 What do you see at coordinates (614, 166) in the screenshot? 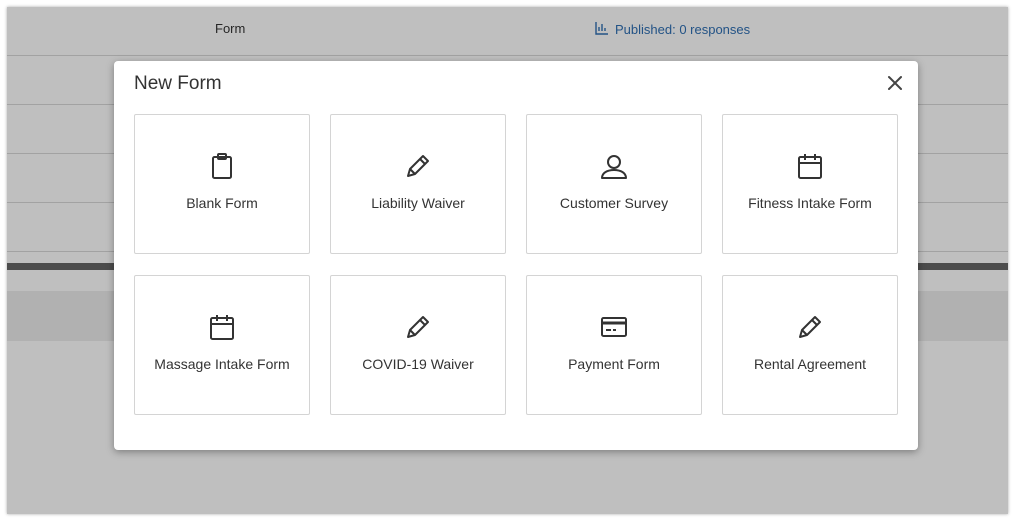
I see `user-icon` at bounding box center [614, 166].